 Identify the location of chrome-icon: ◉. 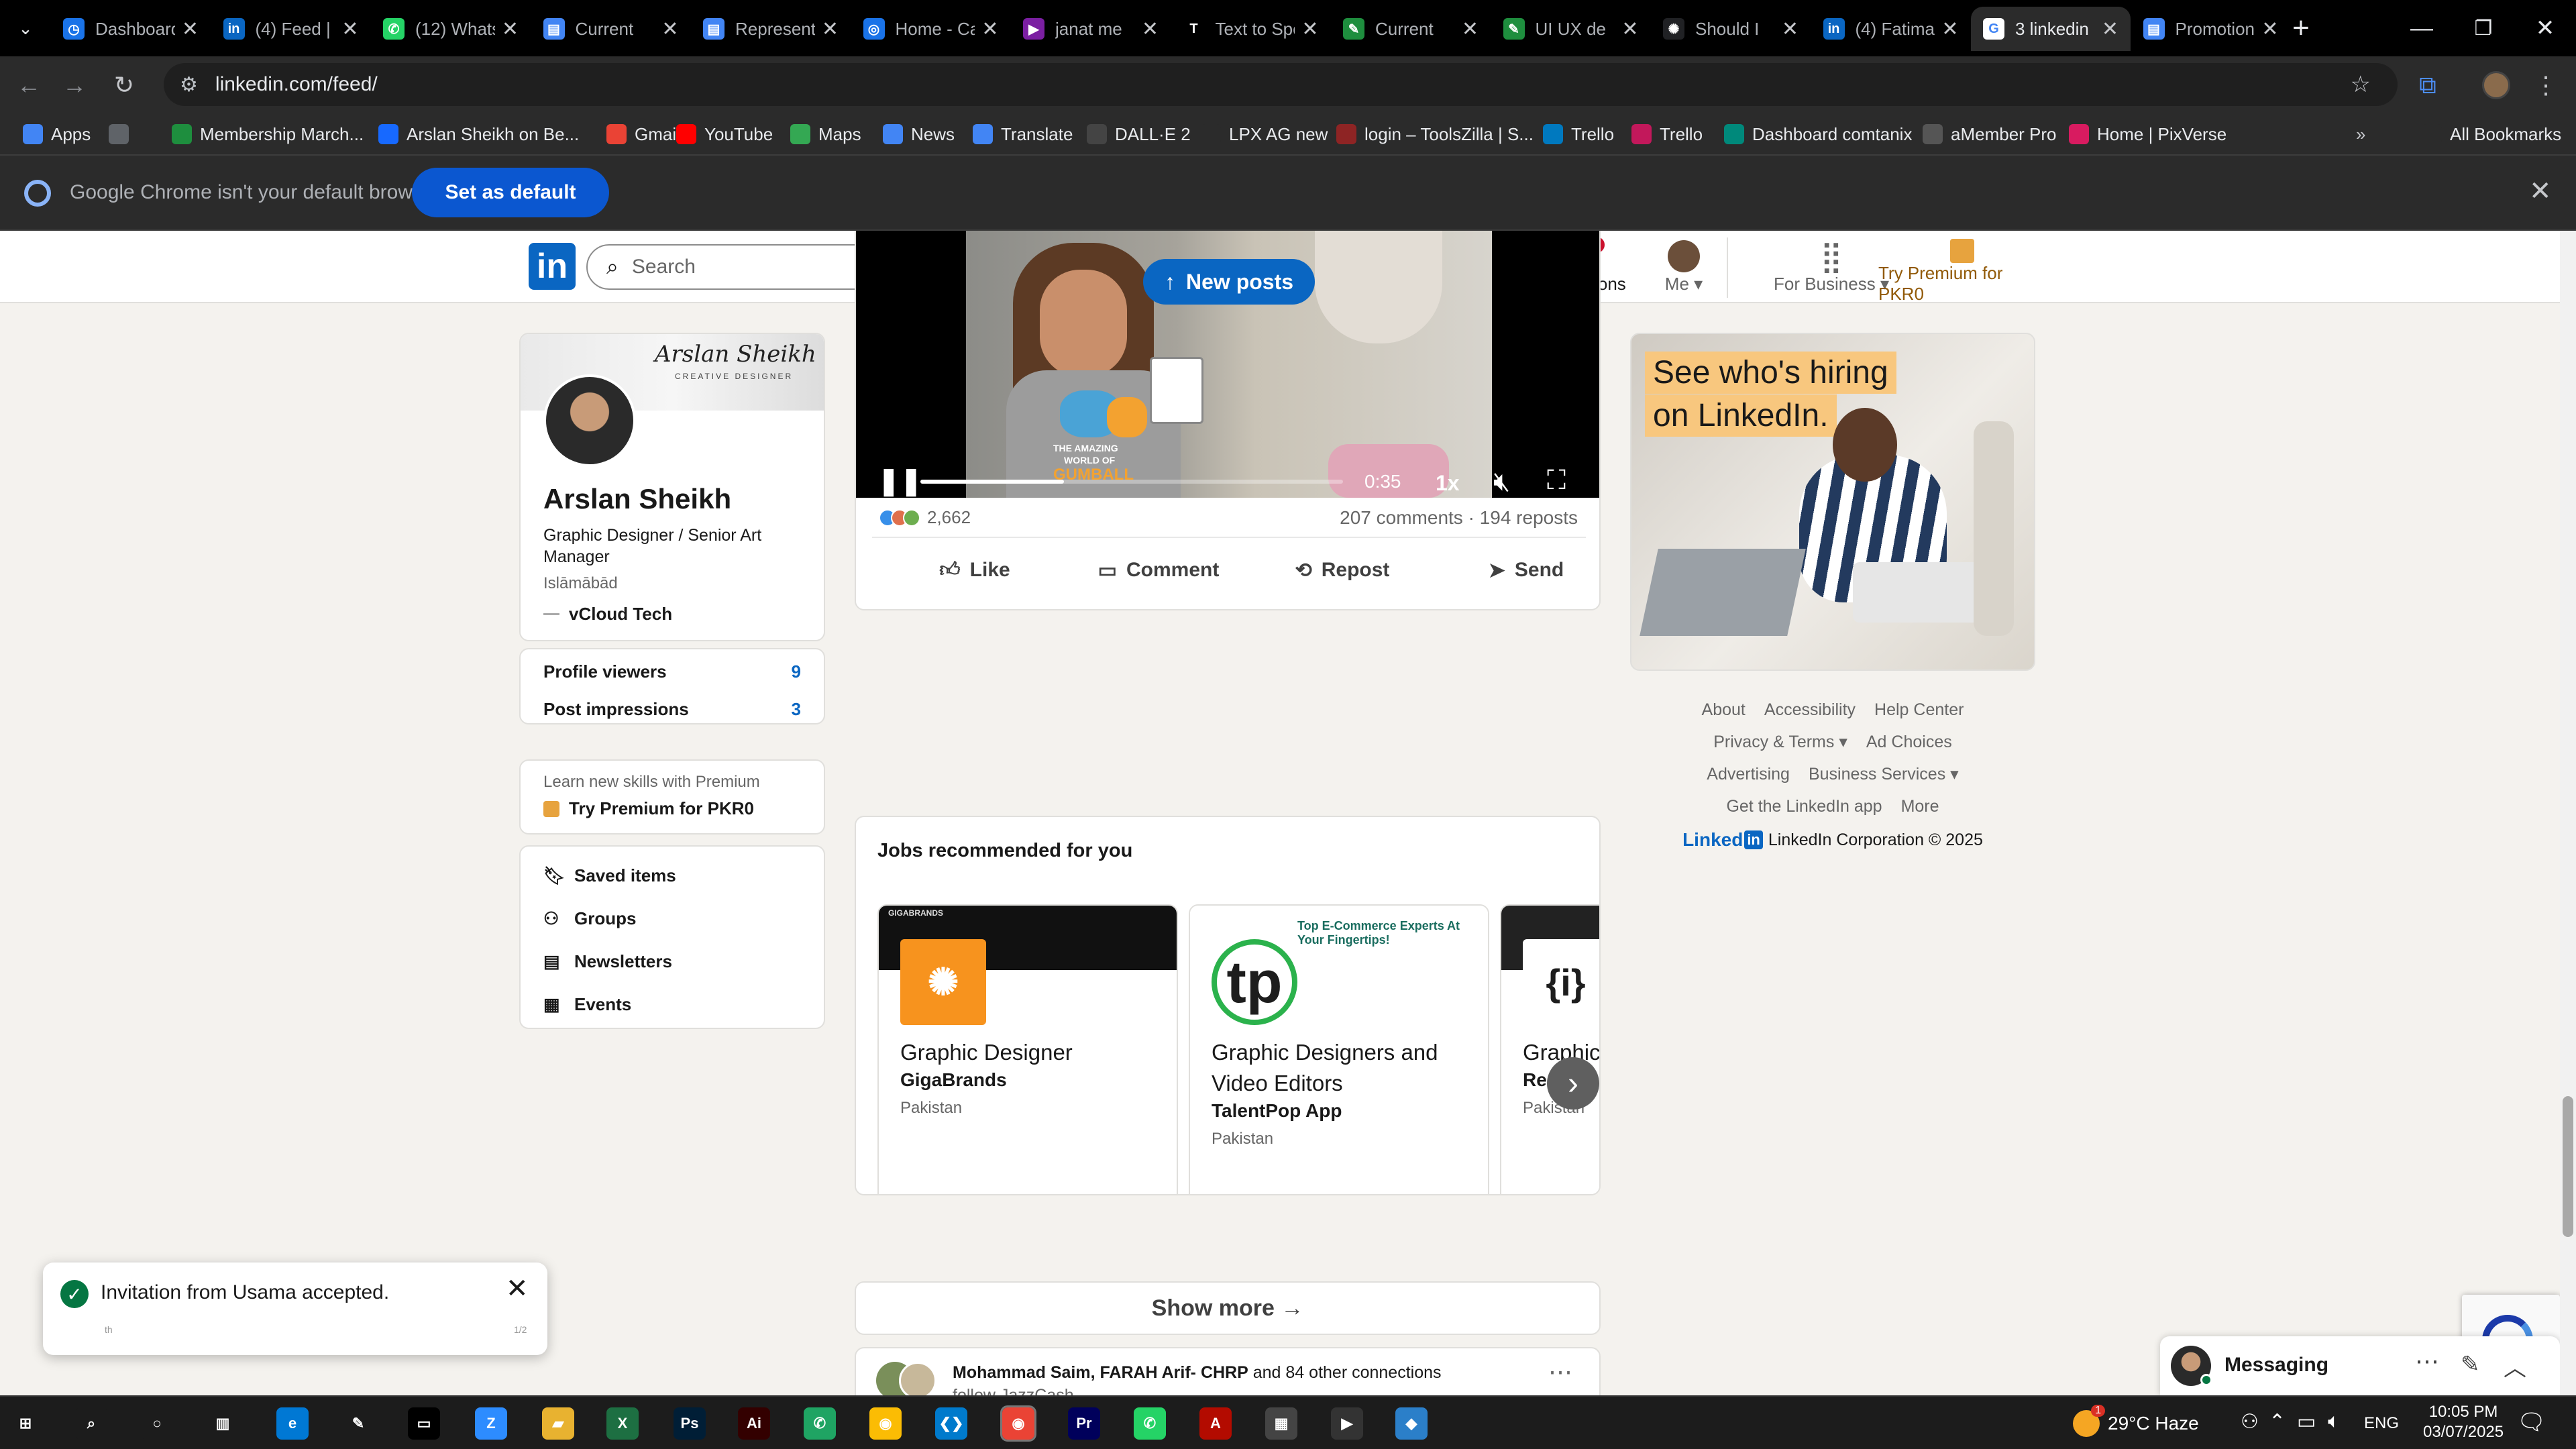
(885, 1423).